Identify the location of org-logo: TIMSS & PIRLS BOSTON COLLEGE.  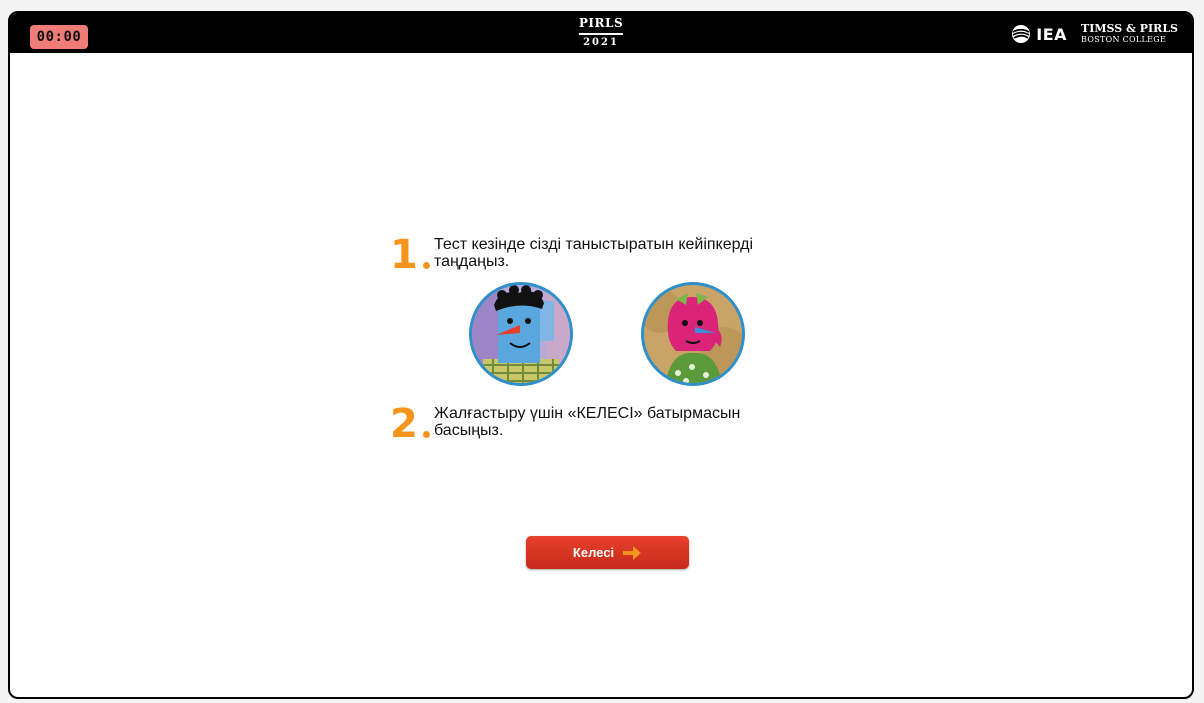
(1129, 34).